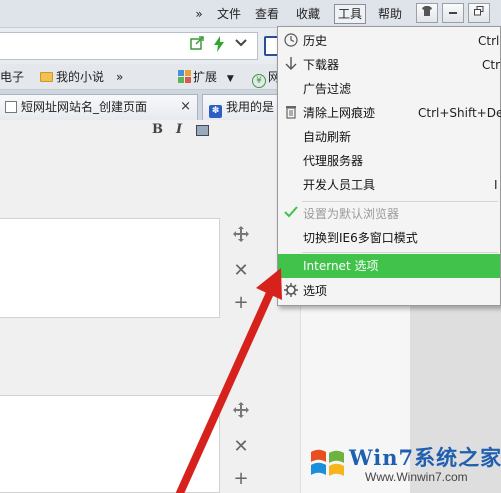 The image size is (501, 493). I want to click on menu-item-ie6-mode: 切换到IE6多窗口模式, so click(389, 238).